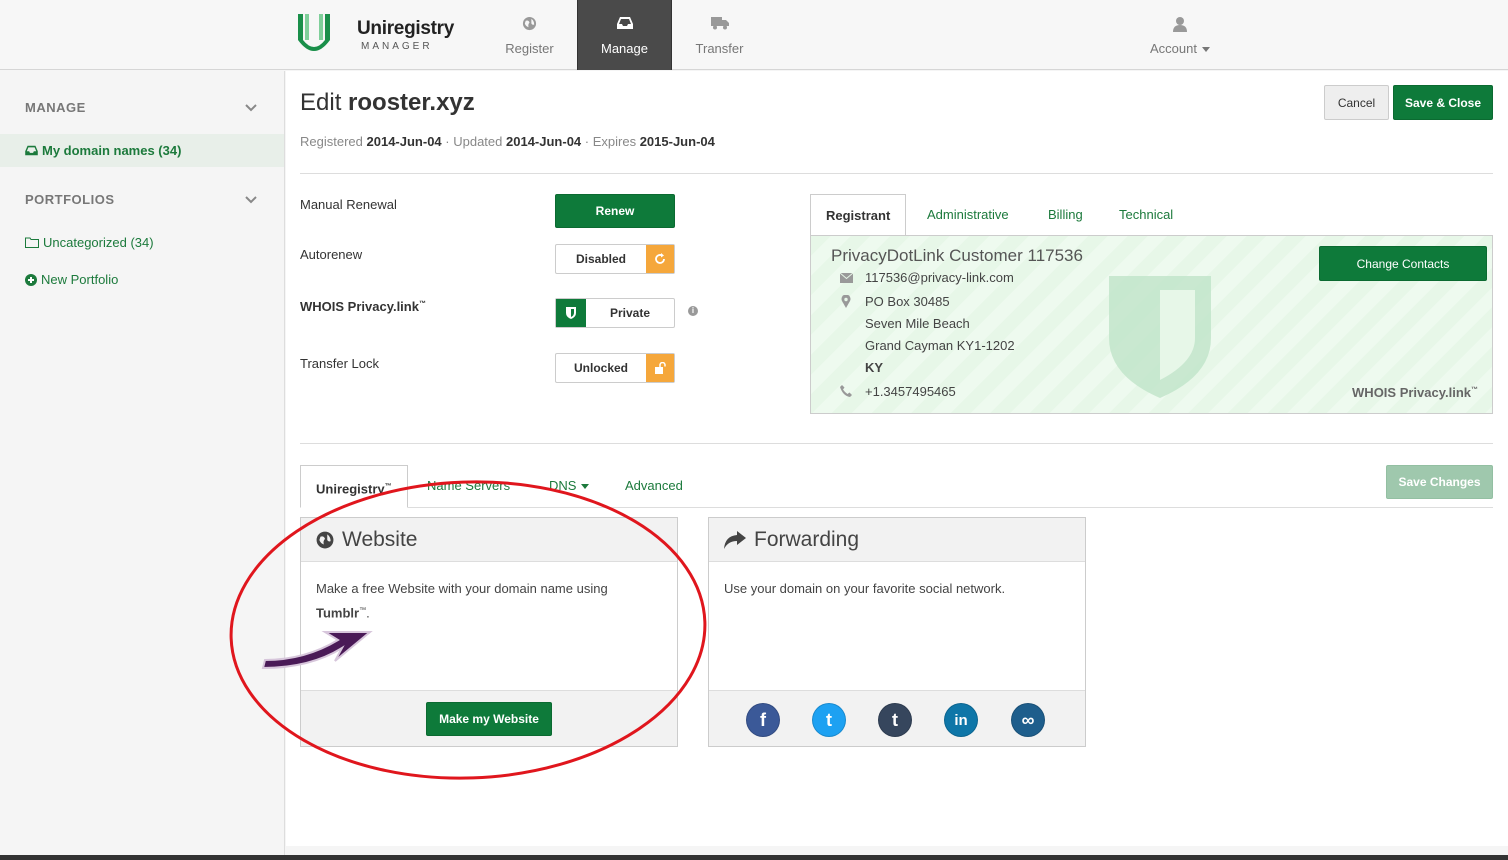 The height and width of the screenshot is (860, 1508). I want to click on tab-uniregistry: Uniregistry™, so click(354, 486).